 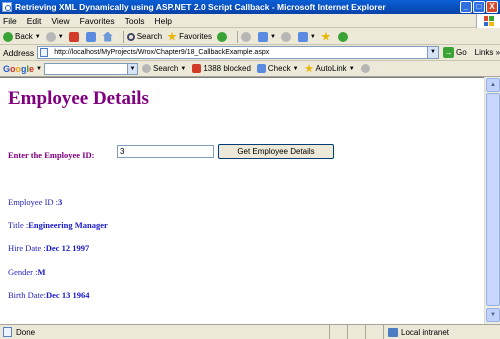 I want to click on popup-blocked-icon, so click(x=197, y=68).